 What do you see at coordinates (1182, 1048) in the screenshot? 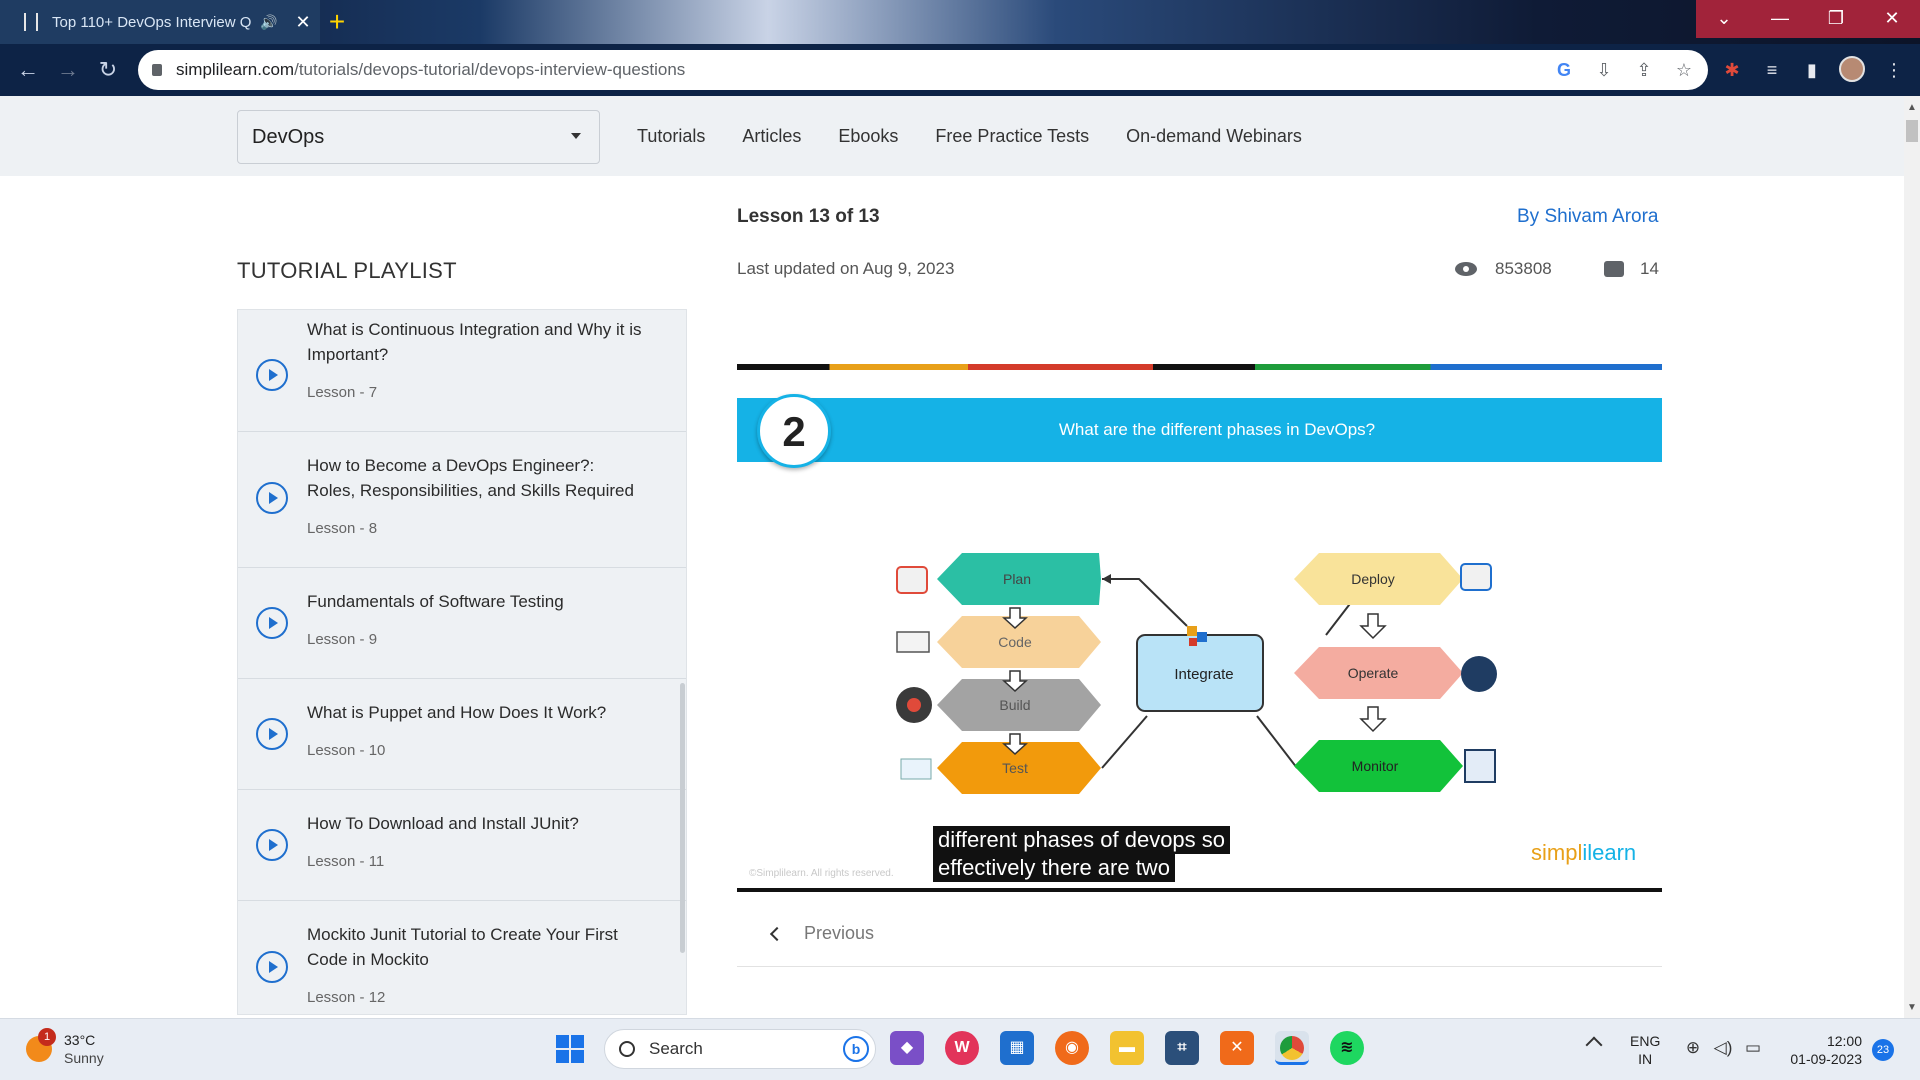
I see `remote-desktop-icon: ⌗` at bounding box center [1182, 1048].